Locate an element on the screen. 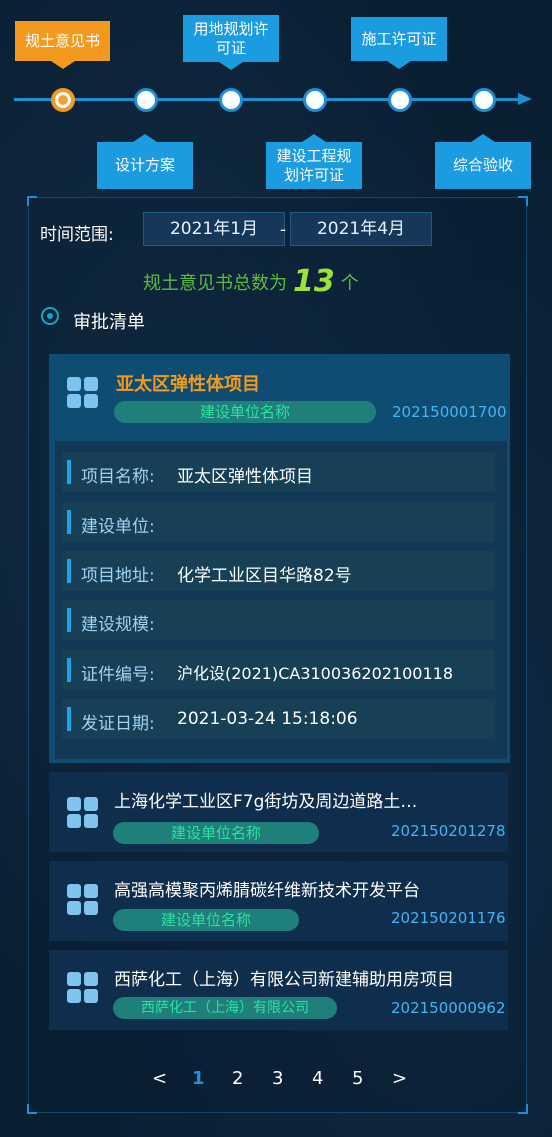 The image size is (552, 1137). step-engineering-permit: 建设工程规 划许可证 is located at coordinates (314, 161).